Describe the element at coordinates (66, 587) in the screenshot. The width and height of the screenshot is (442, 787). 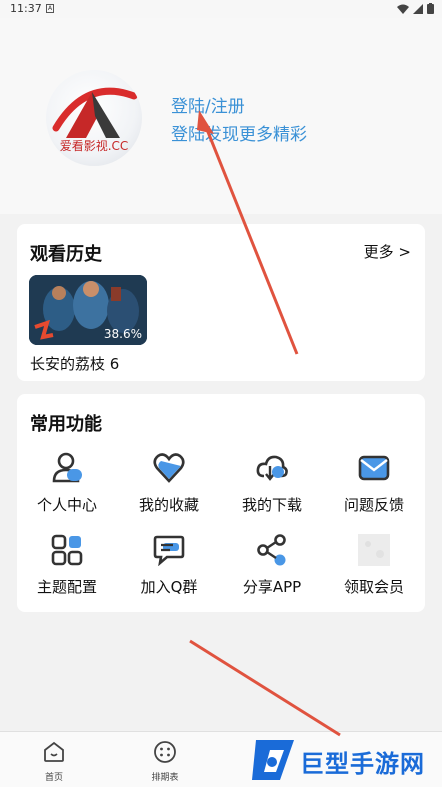
I see `func-label: 主题配置` at that location.